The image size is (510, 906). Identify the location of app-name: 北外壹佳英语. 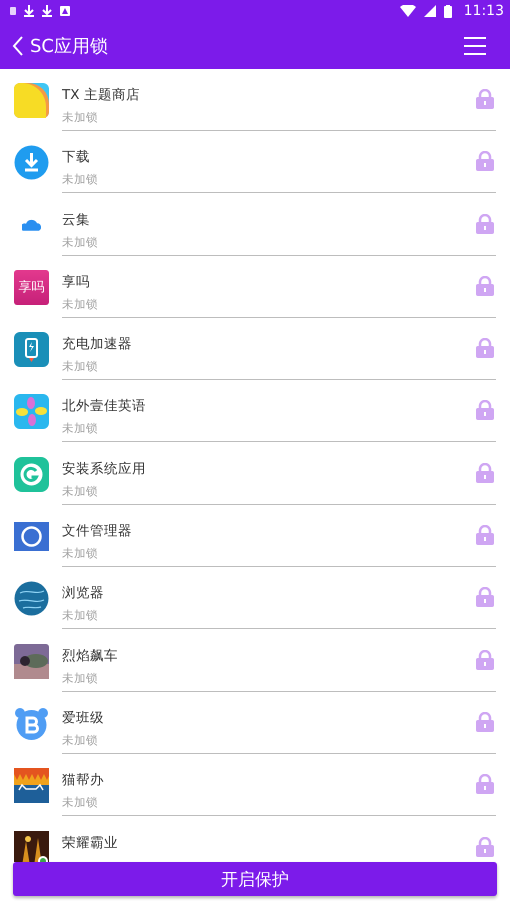
(104, 406).